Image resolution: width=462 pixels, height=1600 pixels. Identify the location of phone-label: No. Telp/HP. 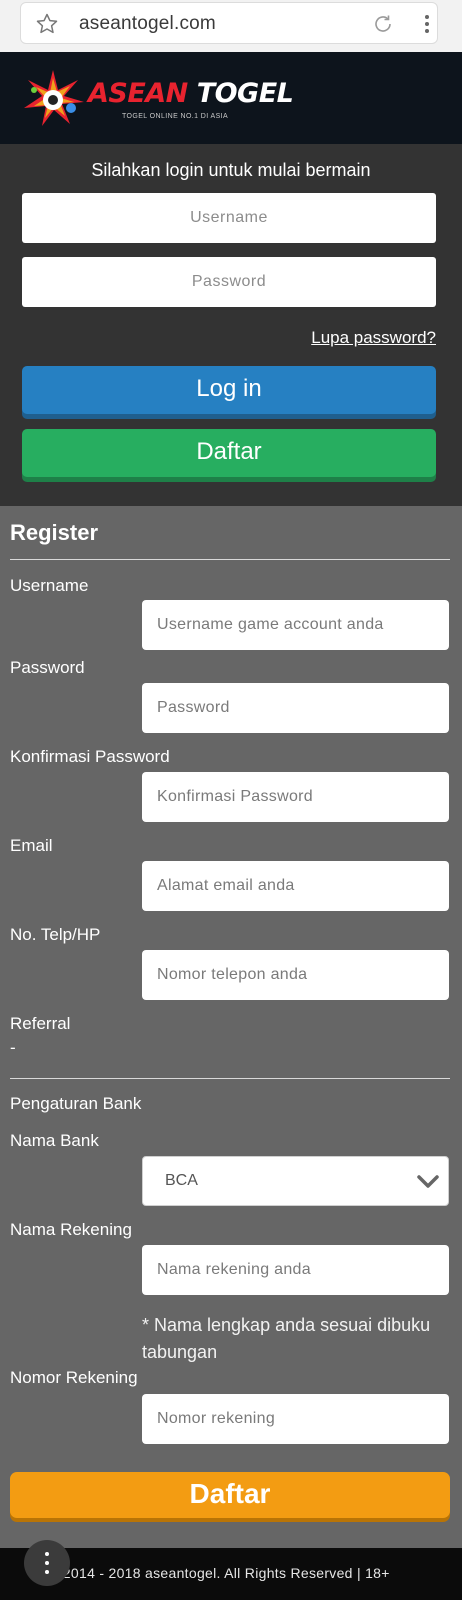
(55, 934).